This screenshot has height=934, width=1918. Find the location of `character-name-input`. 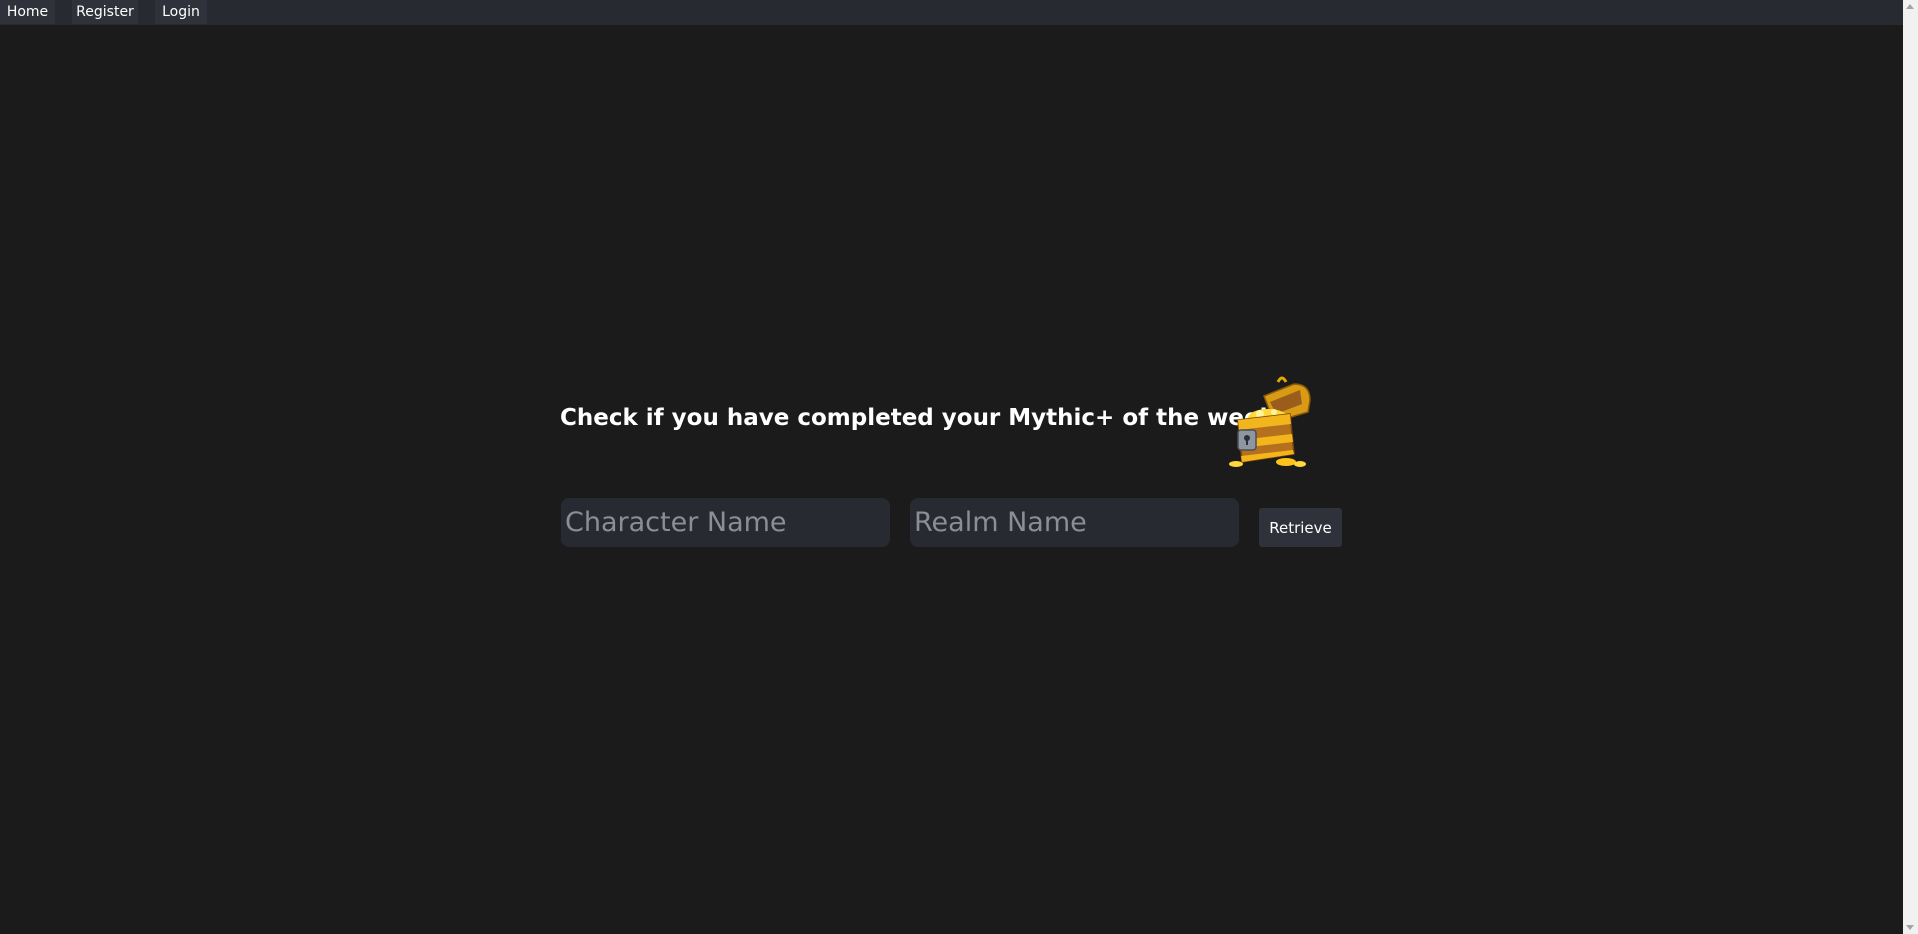

character-name-input is located at coordinates (725, 522).